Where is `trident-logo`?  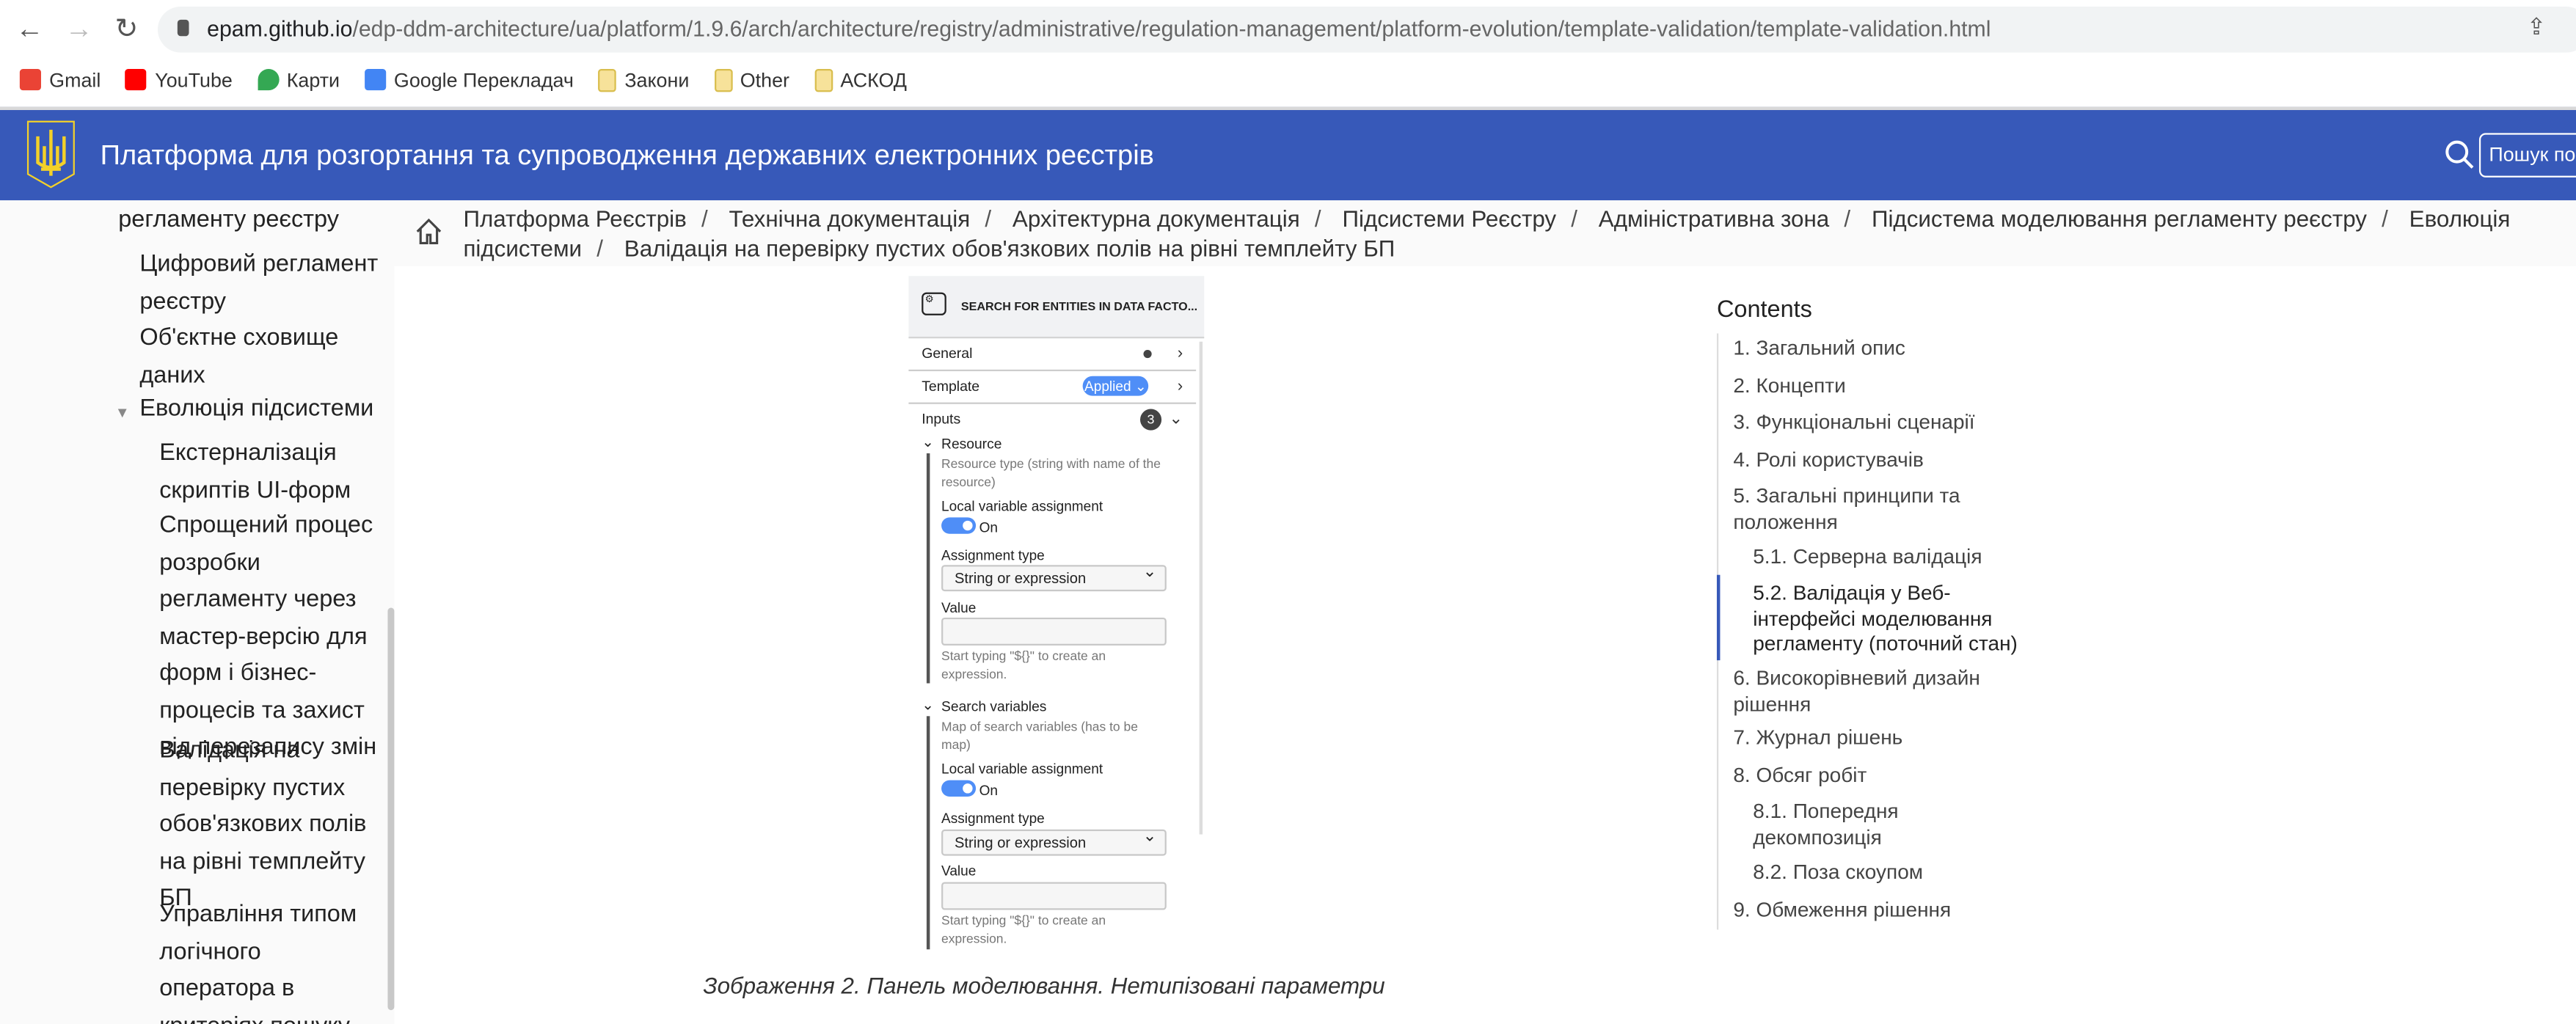 trident-logo is located at coordinates (51, 154).